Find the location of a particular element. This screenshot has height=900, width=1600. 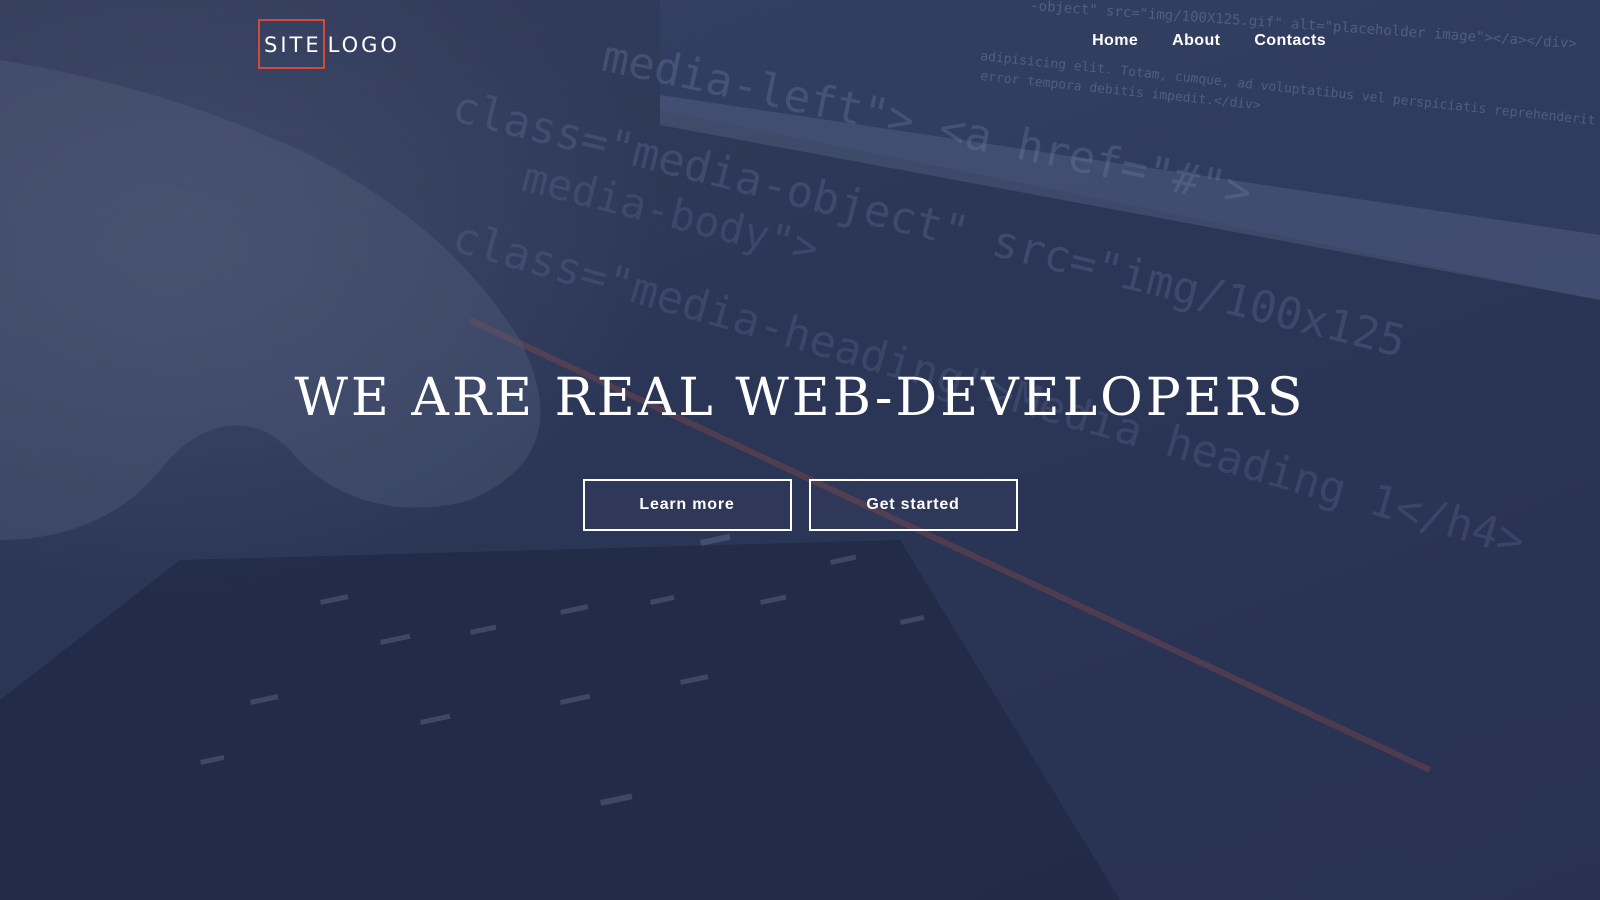

site-logo: SITE LOGO is located at coordinates (329, 45).